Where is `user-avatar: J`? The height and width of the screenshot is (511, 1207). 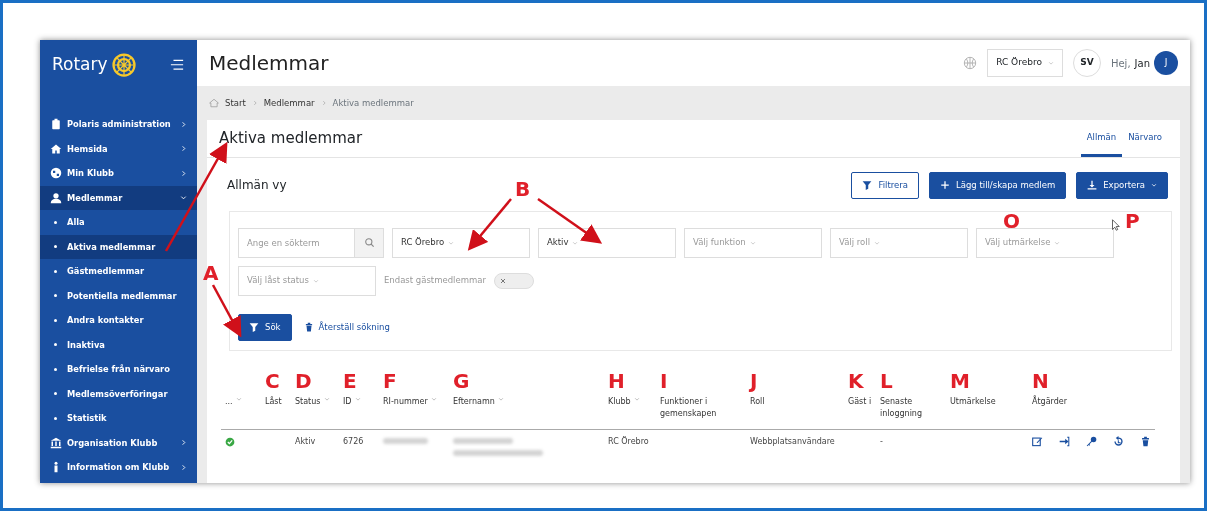 user-avatar: J is located at coordinates (1166, 63).